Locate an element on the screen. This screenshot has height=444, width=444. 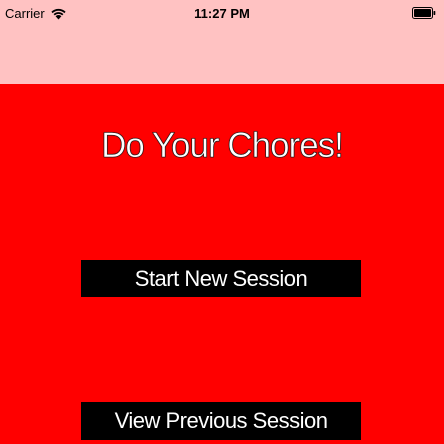
start-new-session-button: Start New Session is located at coordinates (221, 278).